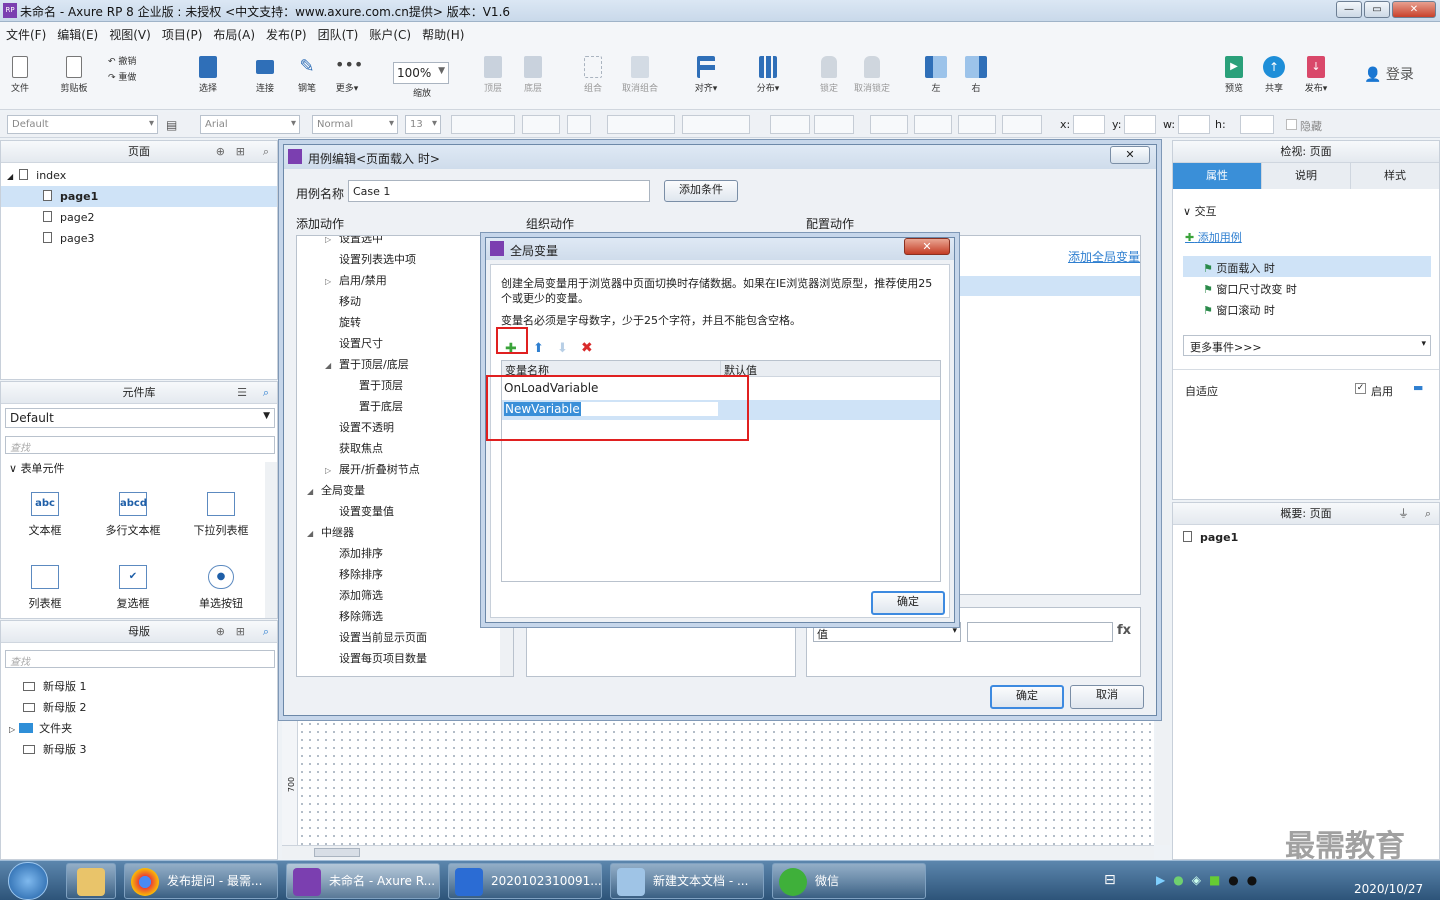  What do you see at coordinates (1040, 632) in the screenshot?
I see `value-input` at bounding box center [1040, 632].